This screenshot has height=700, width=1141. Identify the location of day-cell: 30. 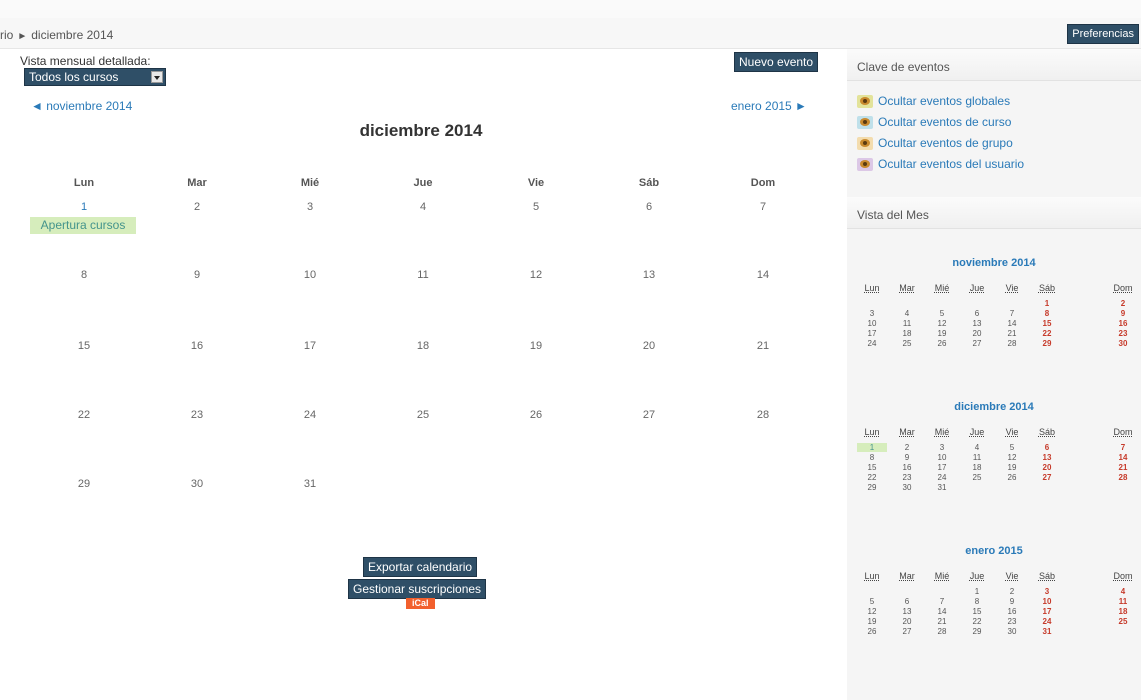
(197, 484).